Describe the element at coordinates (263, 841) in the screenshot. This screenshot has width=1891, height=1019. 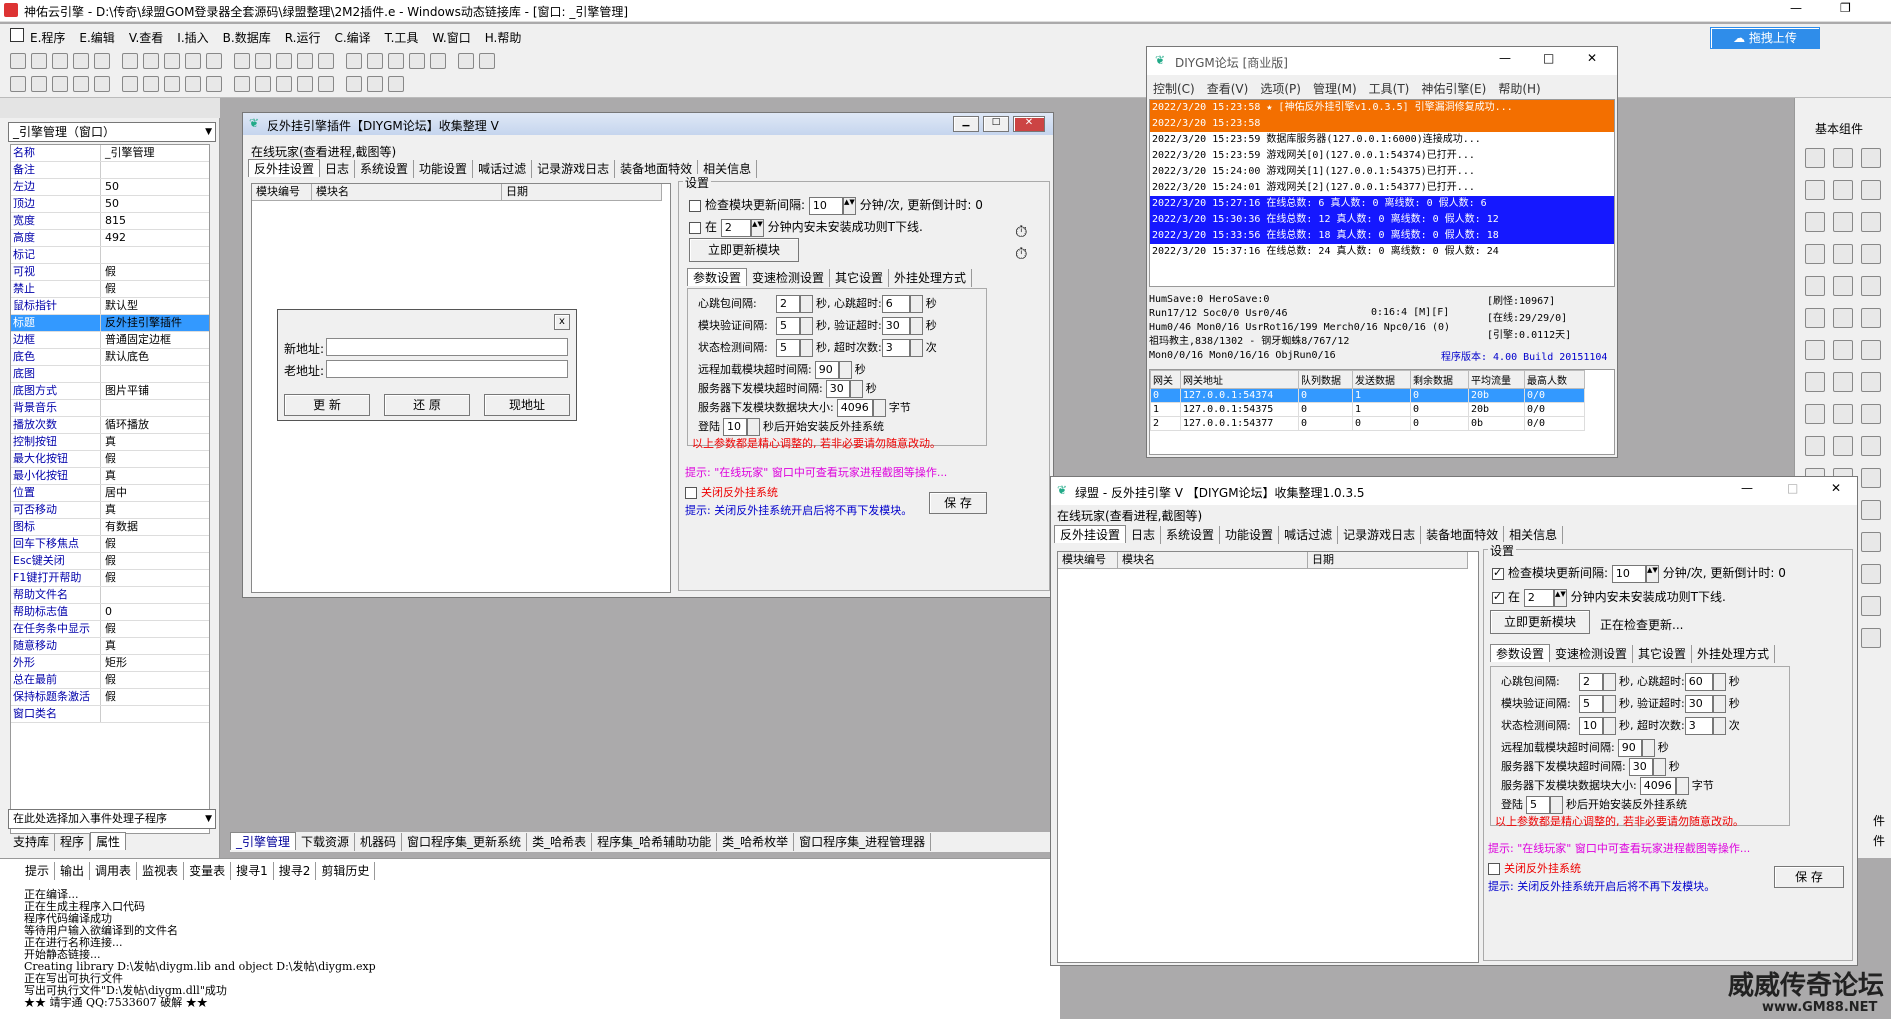
I see `document-tab: _引擎管理` at that location.